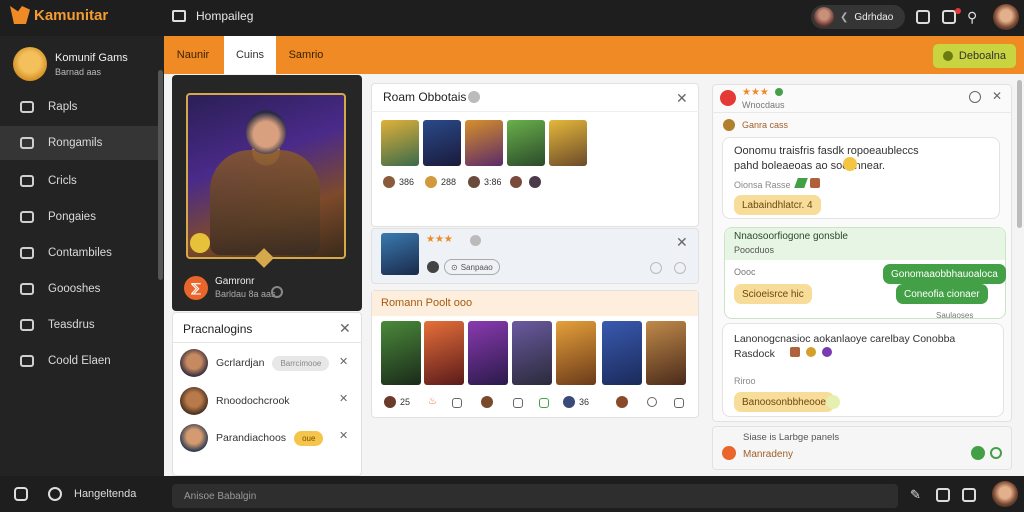 This screenshot has width=1024, height=512. Describe the element at coordinates (240, 363) in the screenshot. I see `player-name: Gcrlardjan` at that location.